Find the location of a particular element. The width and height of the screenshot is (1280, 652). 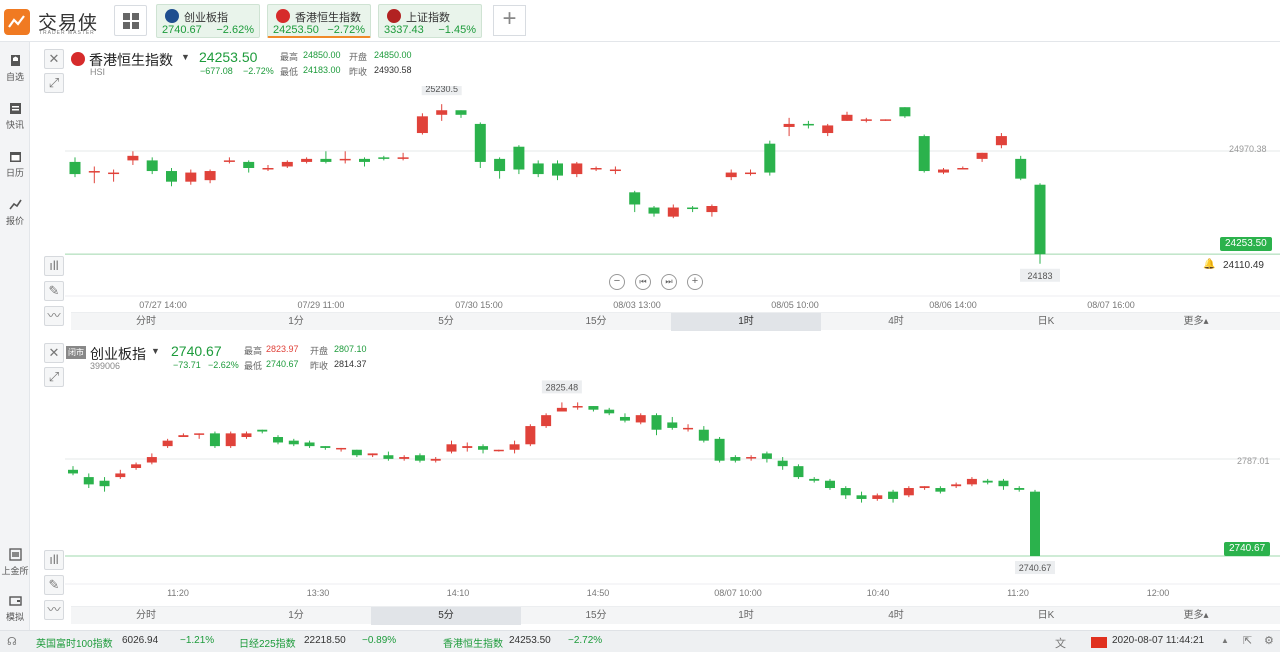

scroll-start-button: ⏮ is located at coordinates (643, 282).